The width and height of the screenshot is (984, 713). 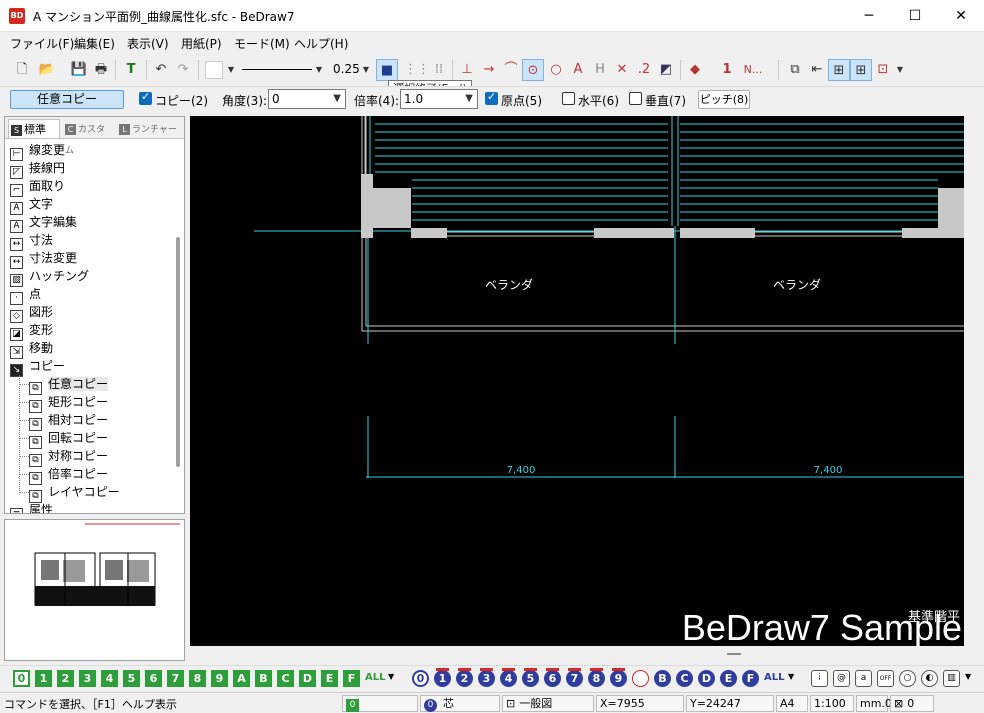 I want to click on tree-item-dimension: ↔ 寸法, so click(x=31, y=241).